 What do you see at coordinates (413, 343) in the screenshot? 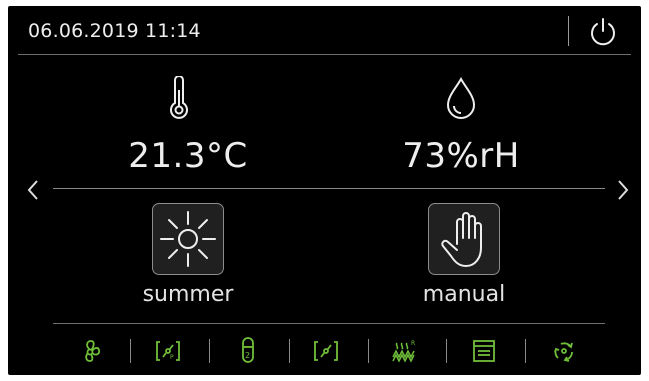
I see `svg-text: R` at bounding box center [413, 343].